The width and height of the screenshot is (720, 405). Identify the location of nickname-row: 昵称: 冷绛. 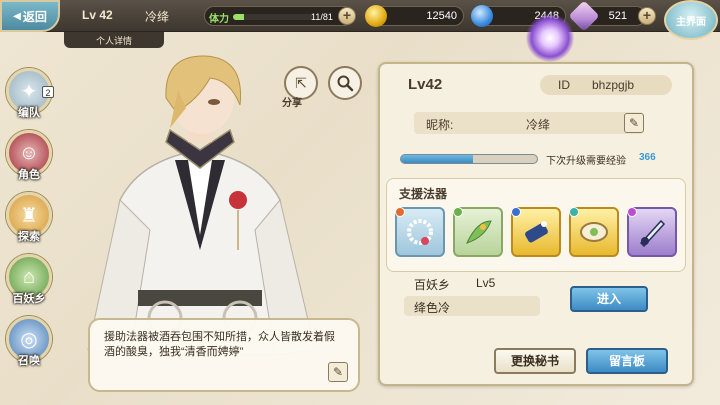
(529, 123).